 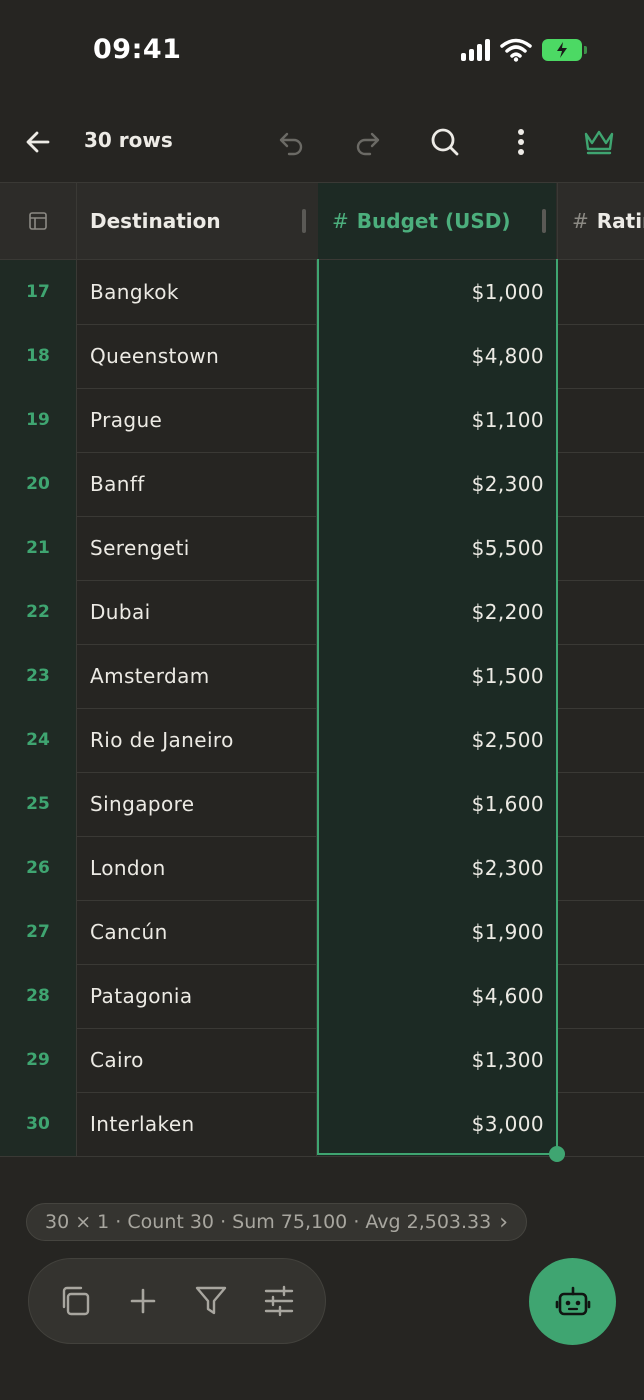 I want to click on row-number: 19, so click(x=38, y=420).